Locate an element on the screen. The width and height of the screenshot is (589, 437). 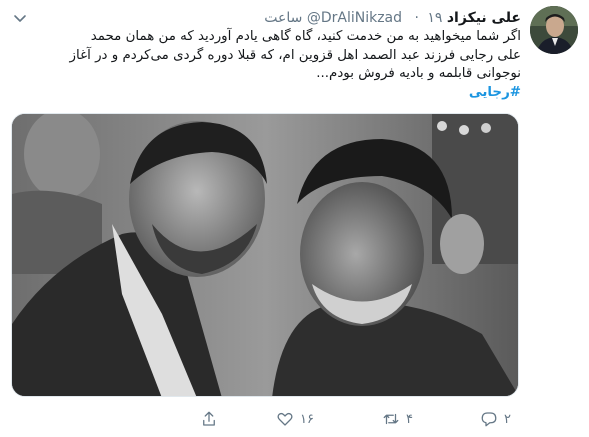
tweet-header: علی نیکزاد @DrAliNikzad · ۱۹ ساعت is located at coordinates (392, 18).